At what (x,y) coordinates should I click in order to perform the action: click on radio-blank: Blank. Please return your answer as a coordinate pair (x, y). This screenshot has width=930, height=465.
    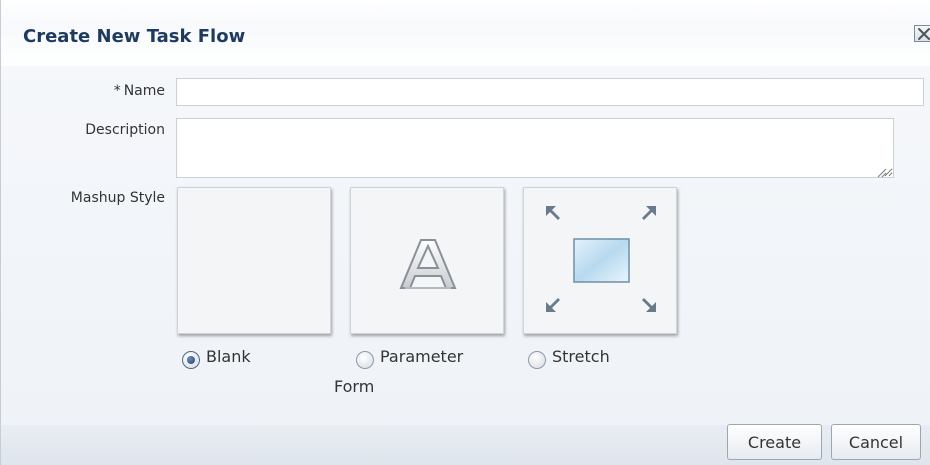
    Looking at the image, I should click on (216, 358).